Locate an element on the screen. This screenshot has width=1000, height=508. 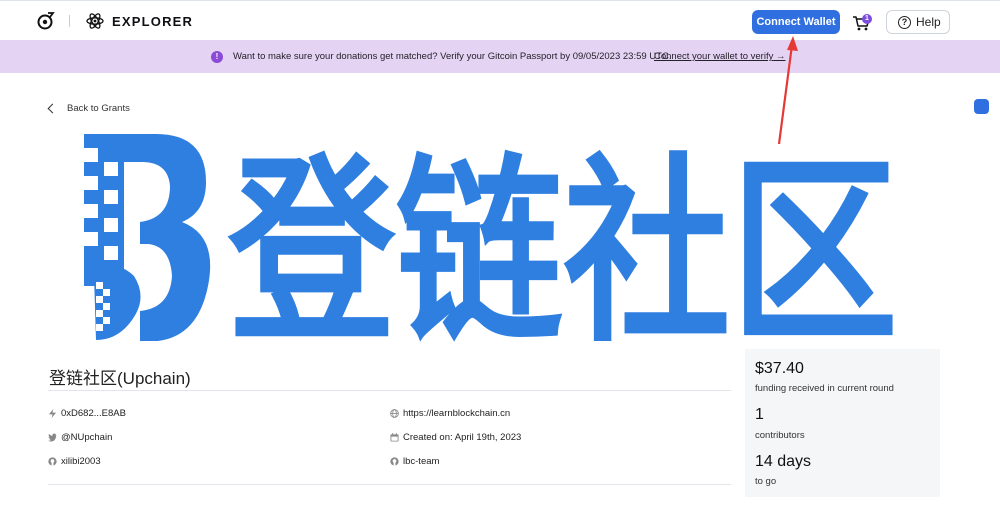
header-divider is located at coordinates (69, 21).